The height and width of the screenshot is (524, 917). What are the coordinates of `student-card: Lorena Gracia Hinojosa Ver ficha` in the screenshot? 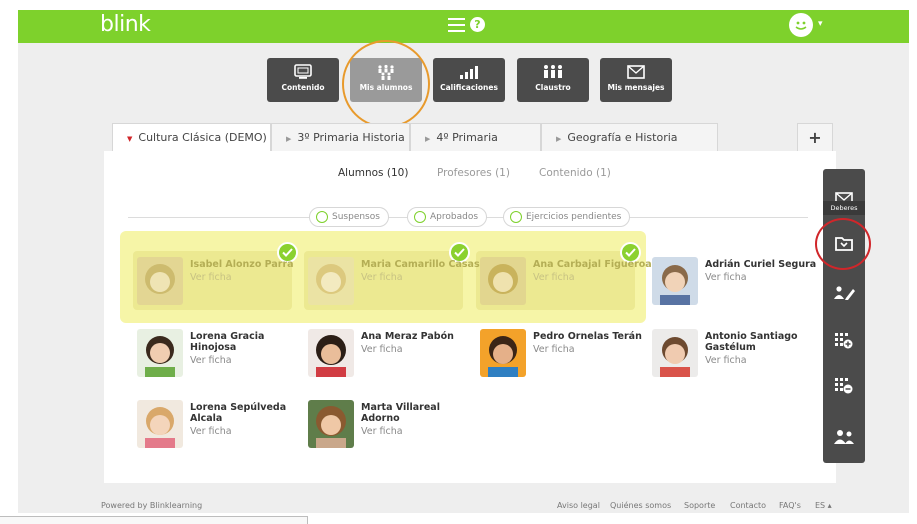 It's located at (222, 354).